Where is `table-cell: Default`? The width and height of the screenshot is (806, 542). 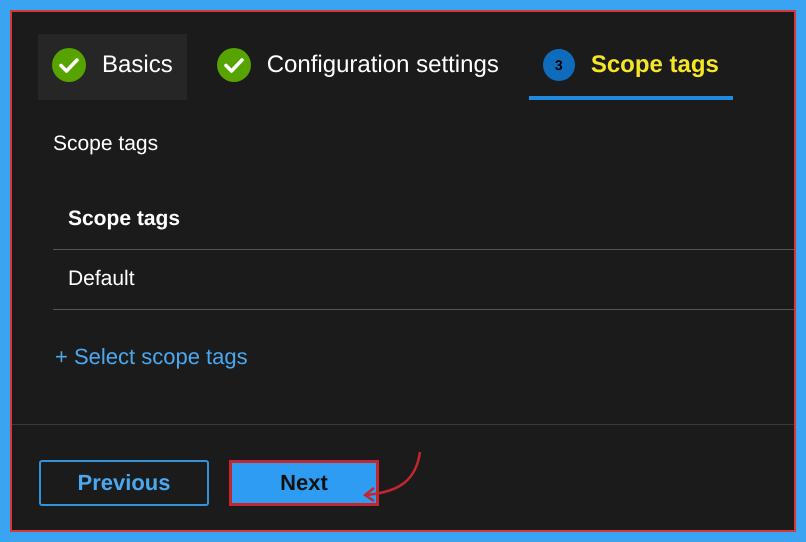 table-cell: Default is located at coordinates (423, 280).